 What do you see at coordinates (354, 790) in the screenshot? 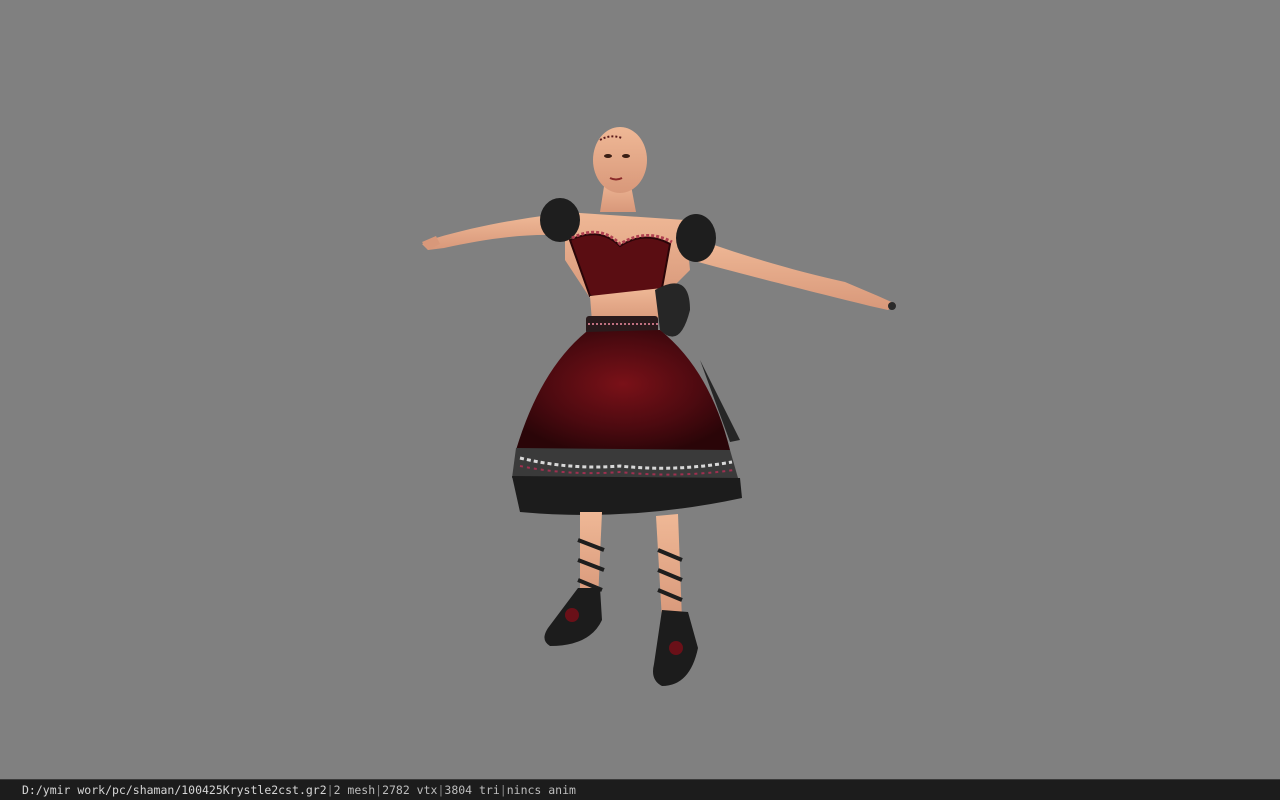
I see `mesh-count: 2 mesh` at bounding box center [354, 790].